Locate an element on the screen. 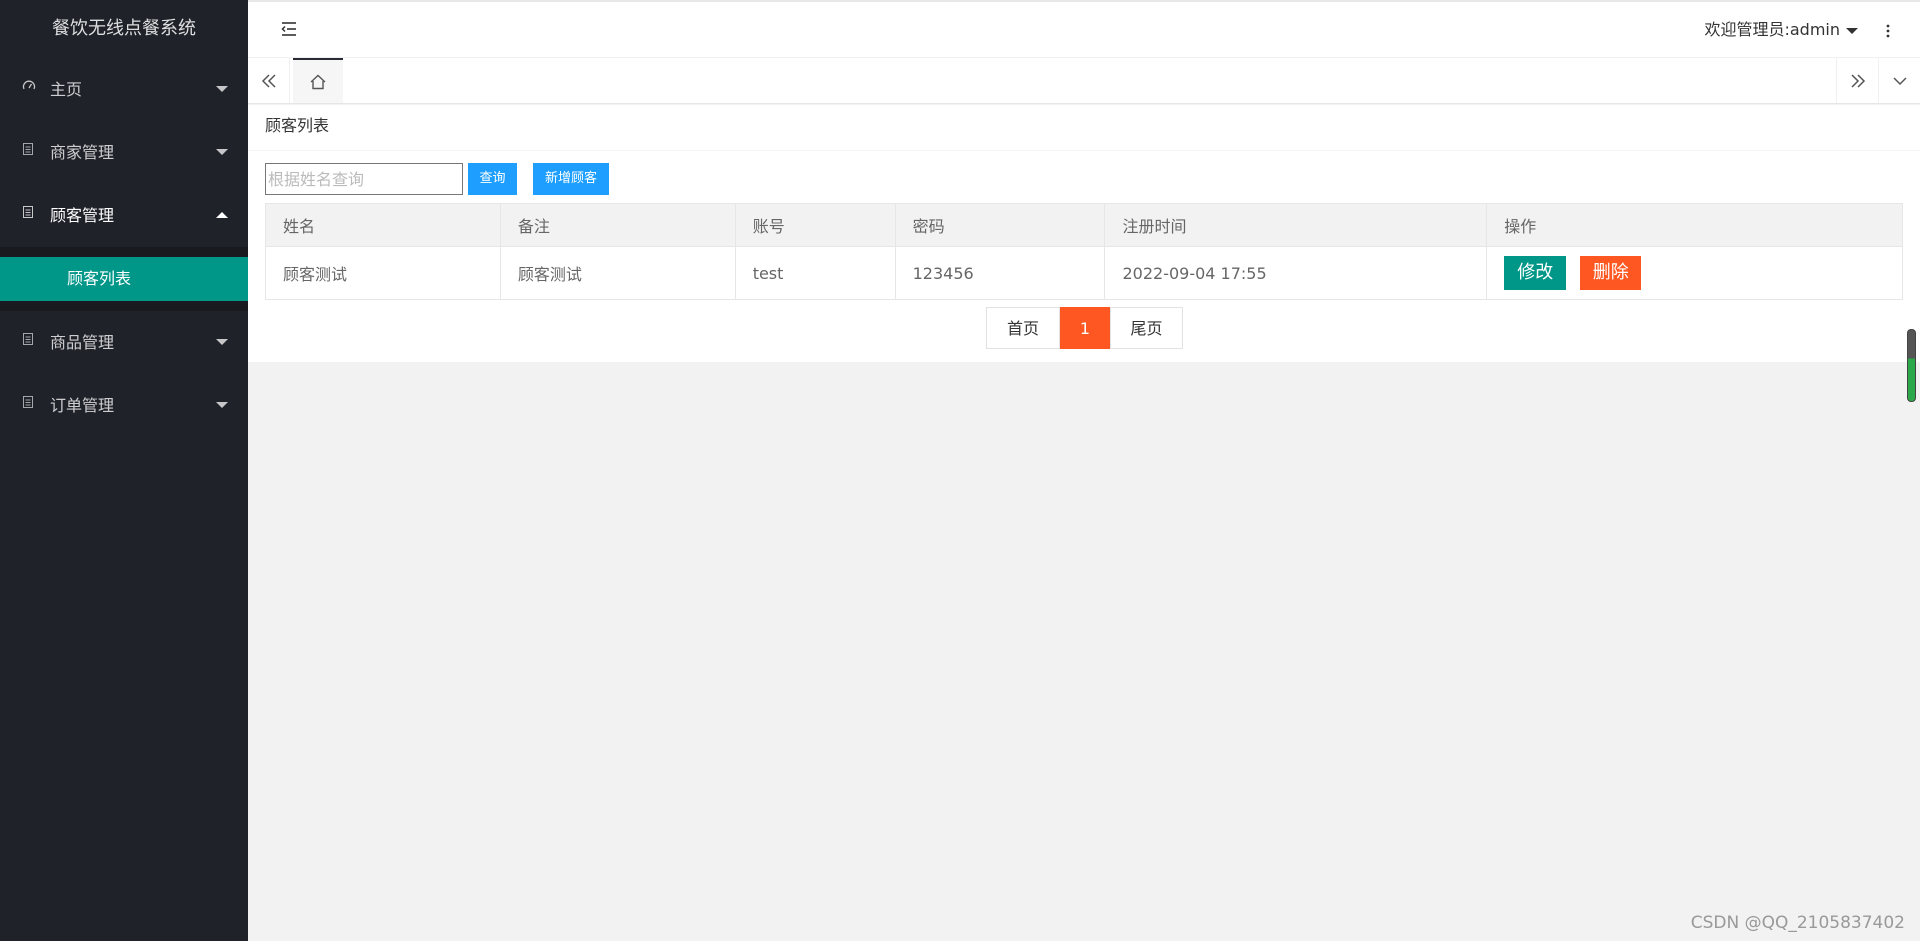 The height and width of the screenshot is (941, 1920). delete-button: 删除 is located at coordinates (1611, 273).